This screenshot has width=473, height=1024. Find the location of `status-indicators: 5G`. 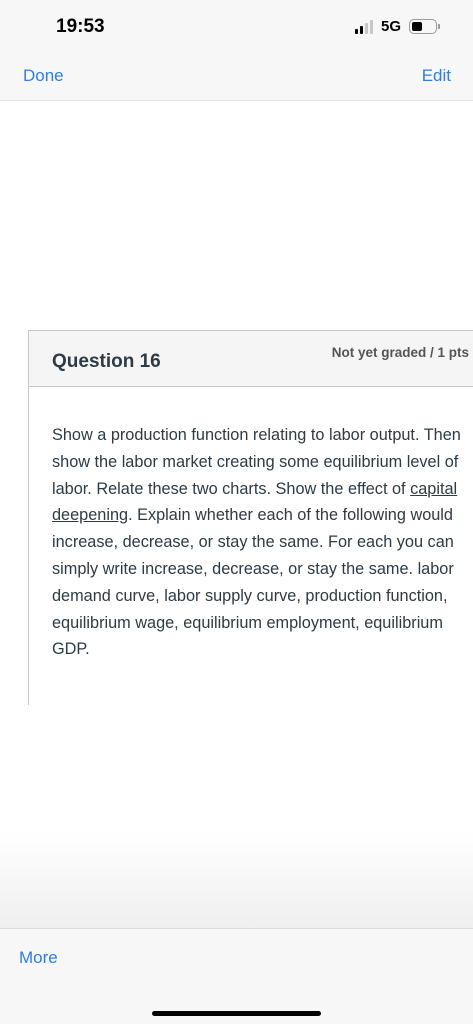

status-indicators: 5G is located at coordinates (397, 26).